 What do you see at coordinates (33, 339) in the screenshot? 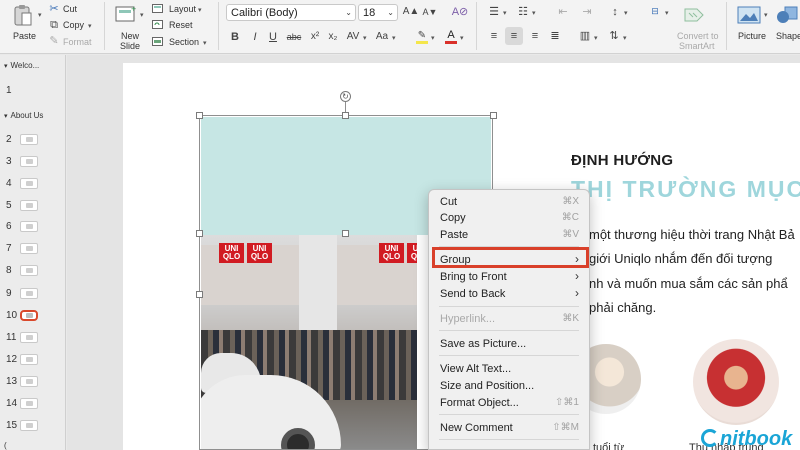
I see `slide-thumbnail: 11` at bounding box center [33, 339].